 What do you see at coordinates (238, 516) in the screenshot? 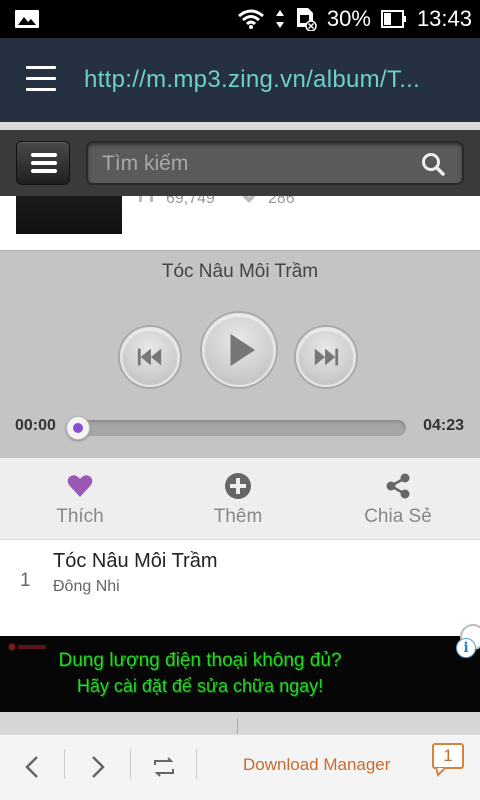
I see `add-label: Thêm` at bounding box center [238, 516].